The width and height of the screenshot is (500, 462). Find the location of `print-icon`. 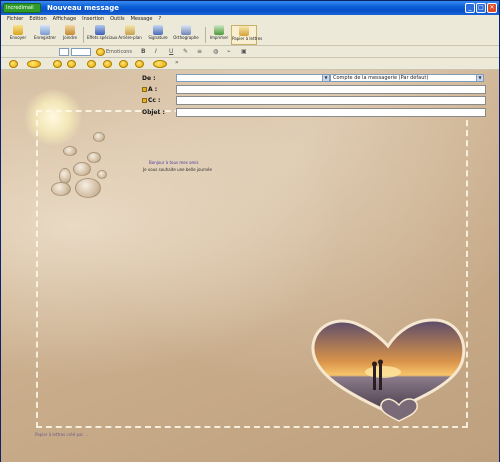

print-icon is located at coordinates (219, 30).